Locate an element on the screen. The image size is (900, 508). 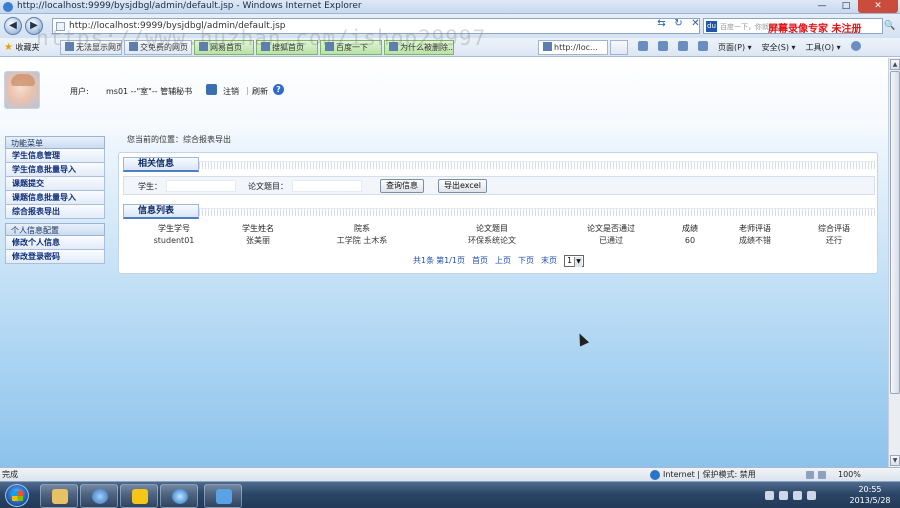
stop-icon: ✕ is located at coordinates (695, 23).